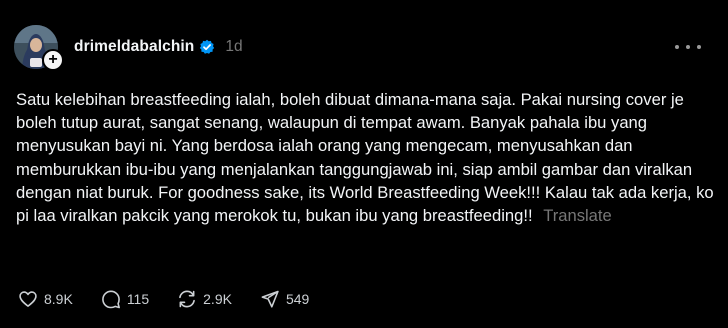 The image size is (728, 328). I want to click on repost-button: 2.9K, so click(204, 299).